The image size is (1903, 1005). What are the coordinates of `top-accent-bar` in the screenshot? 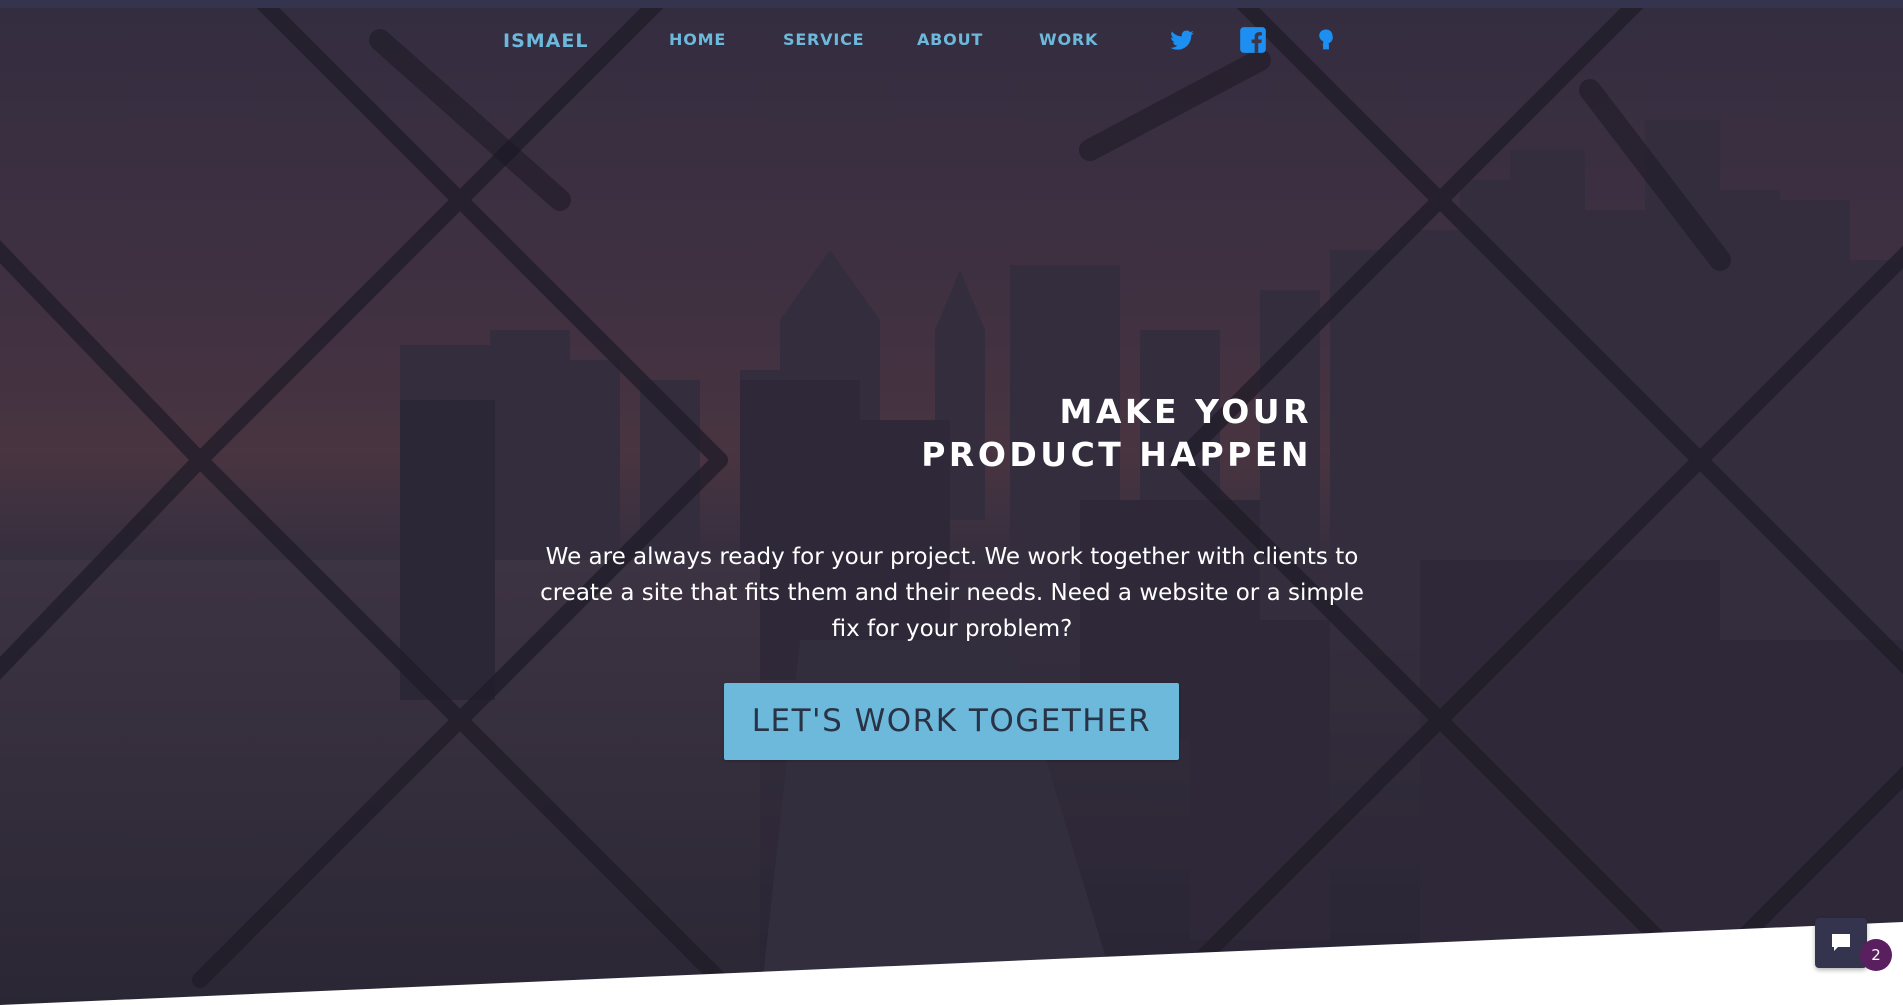 It's located at (951, 4).